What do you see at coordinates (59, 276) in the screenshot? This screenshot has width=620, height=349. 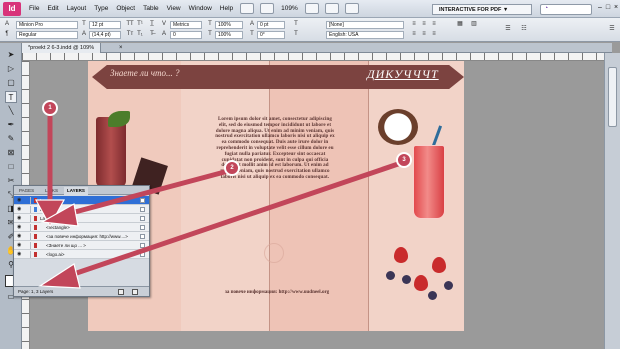 I see `arrowhead-icon` at bounding box center [59, 276].